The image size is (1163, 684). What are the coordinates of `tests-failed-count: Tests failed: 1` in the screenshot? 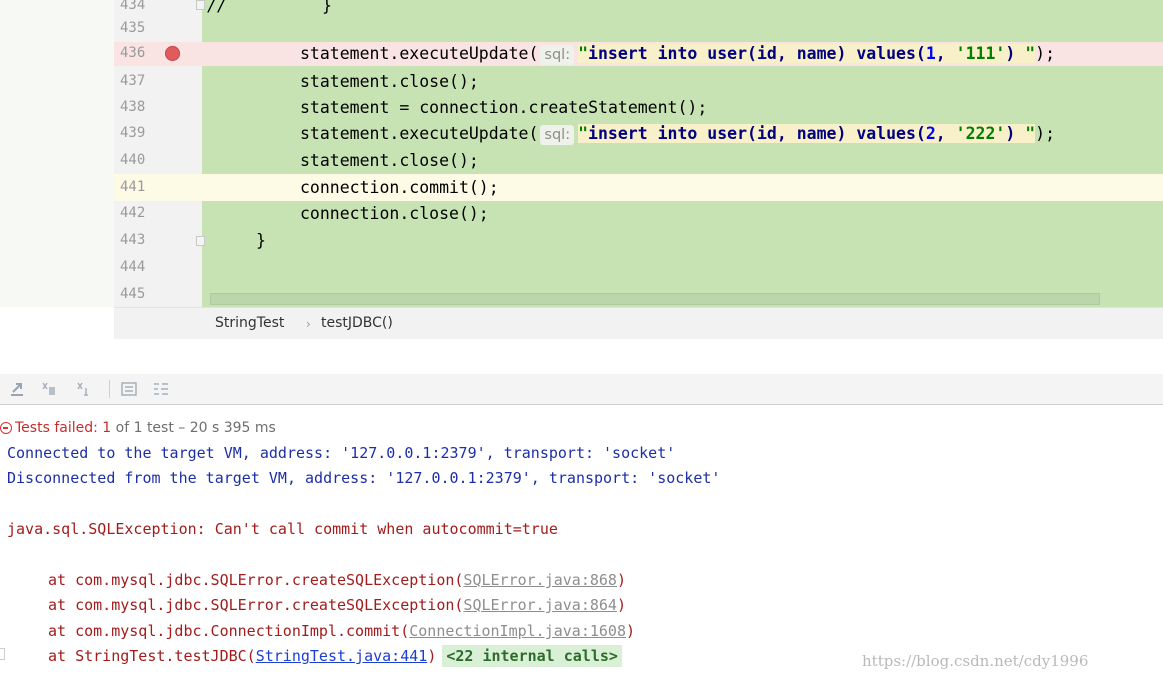 It's located at (63, 428).